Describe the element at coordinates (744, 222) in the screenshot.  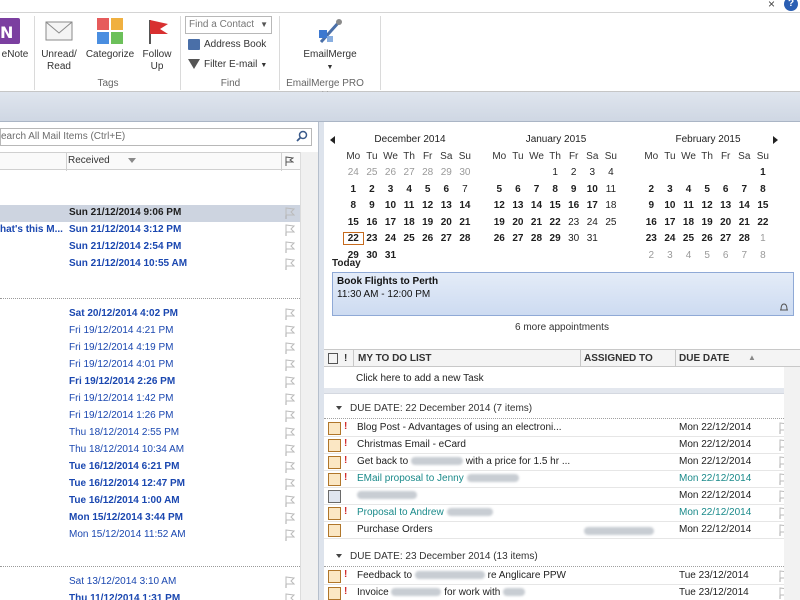
I see `calendar-day: 21` at that location.